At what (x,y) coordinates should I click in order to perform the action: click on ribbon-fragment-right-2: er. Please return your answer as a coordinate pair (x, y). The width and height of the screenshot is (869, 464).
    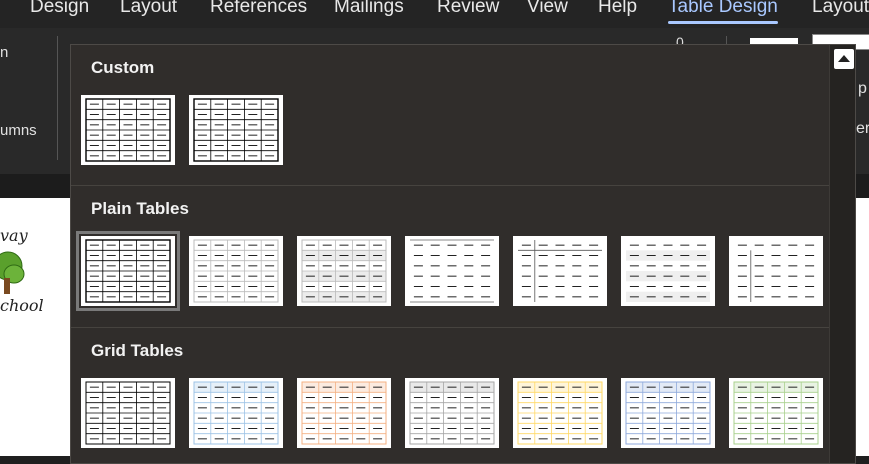
    Looking at the image, I should click on (862, 128).